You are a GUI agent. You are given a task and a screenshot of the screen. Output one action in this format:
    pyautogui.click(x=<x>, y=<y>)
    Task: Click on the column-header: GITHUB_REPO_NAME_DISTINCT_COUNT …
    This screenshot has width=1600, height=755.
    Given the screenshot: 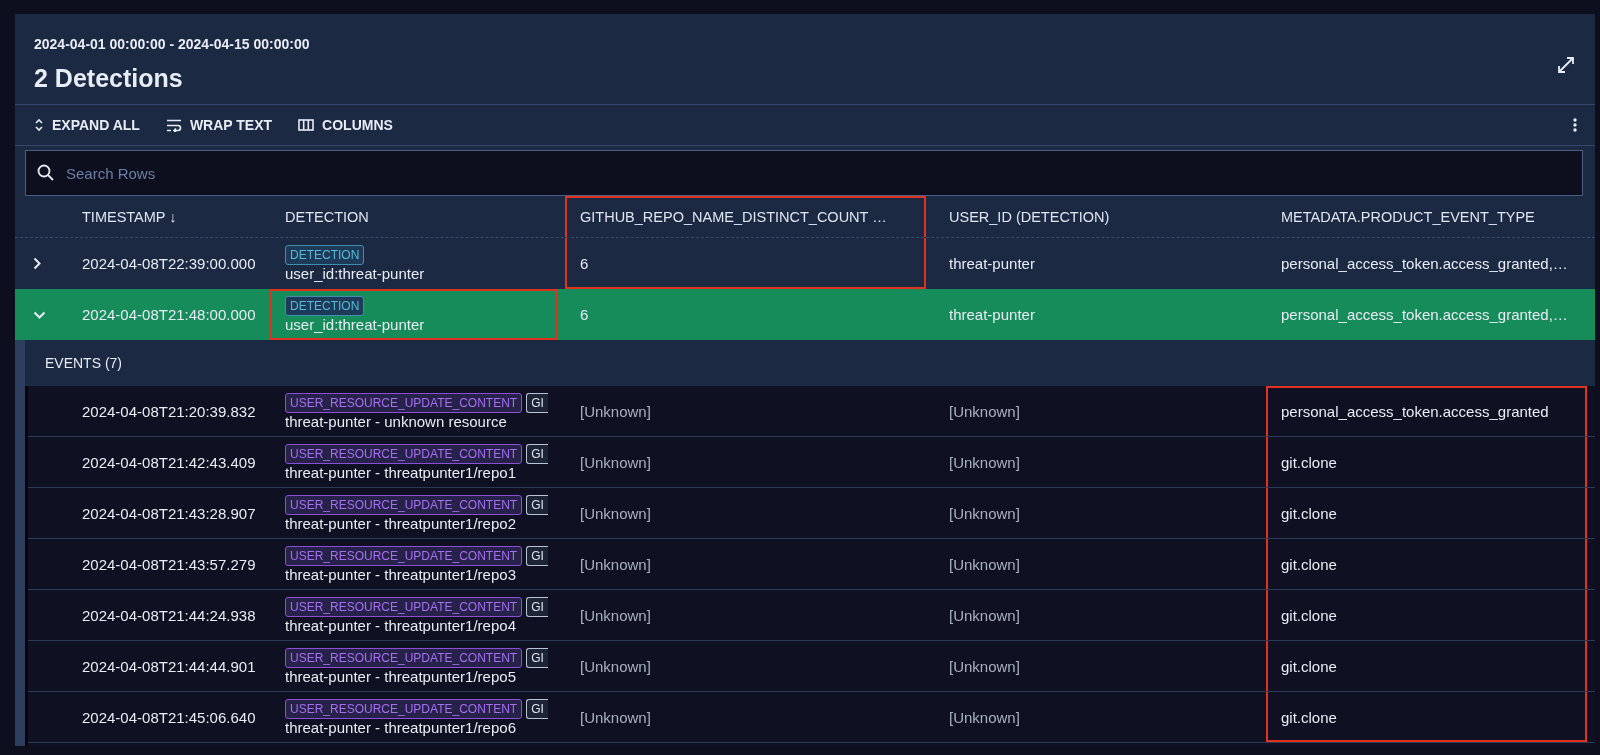 What is the action you would take?
    pyautogui.click(x=745, y=216)
    